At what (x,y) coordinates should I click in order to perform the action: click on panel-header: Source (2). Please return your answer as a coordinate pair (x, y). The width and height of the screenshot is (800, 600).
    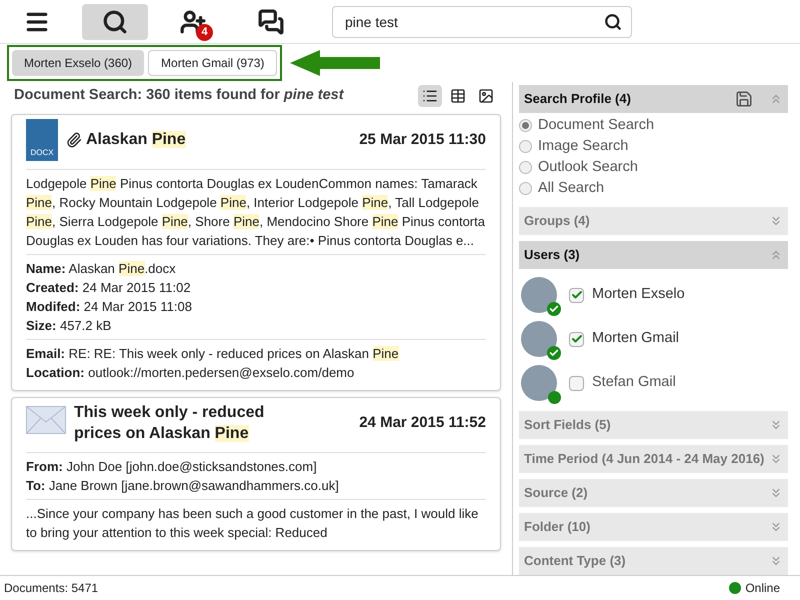
    Looking at the image, I should click on (653, 493).